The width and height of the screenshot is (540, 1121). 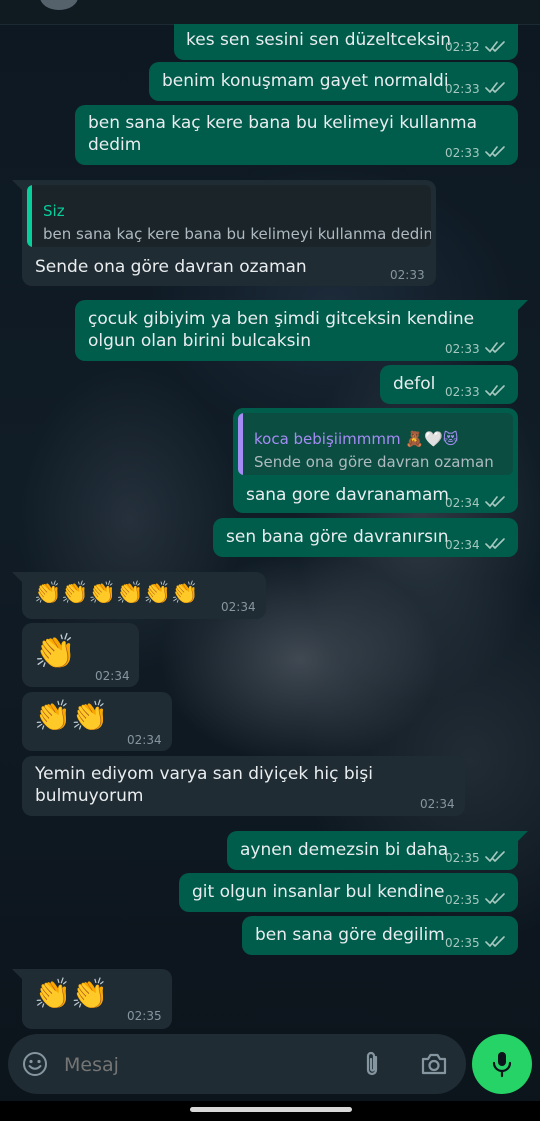 I want to click on message-text-line-2: bulmuyorum, so click(x=89, y=796).